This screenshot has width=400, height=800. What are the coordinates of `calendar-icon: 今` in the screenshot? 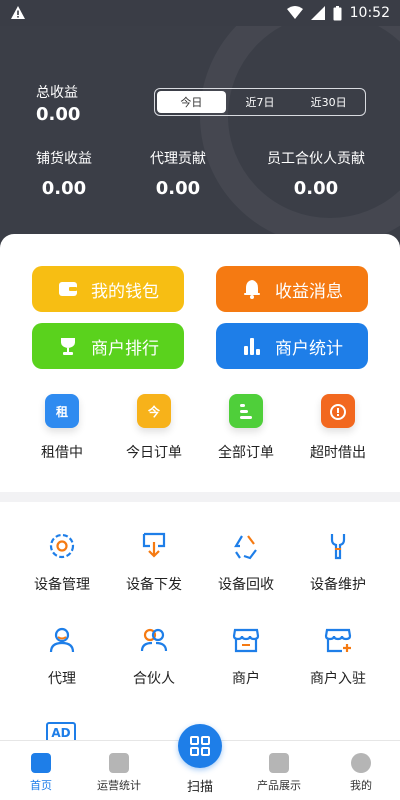 It's located at (154, 411).